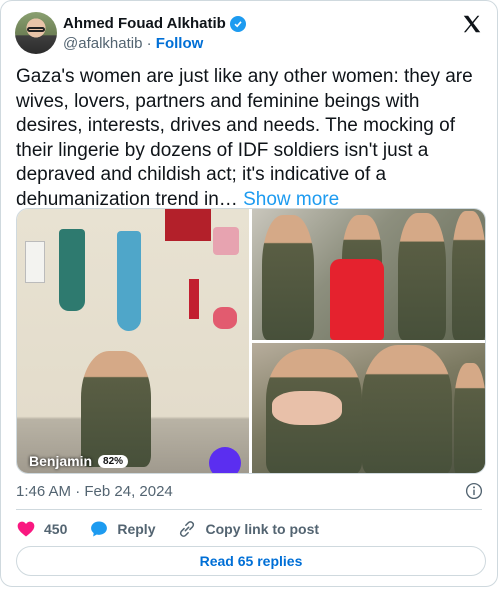 This screenshot has height=589, width=500. I want to click on author-handle: @afalkhatib, so click(102, 43).